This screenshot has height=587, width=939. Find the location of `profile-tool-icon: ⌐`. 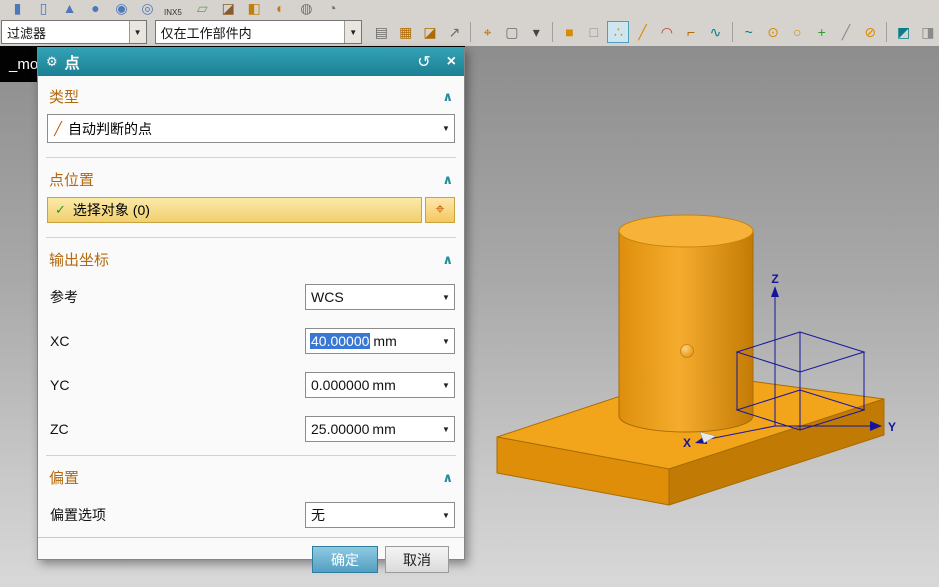

profile-tool-icon: ⌐ is located at coordinates (691, 32).